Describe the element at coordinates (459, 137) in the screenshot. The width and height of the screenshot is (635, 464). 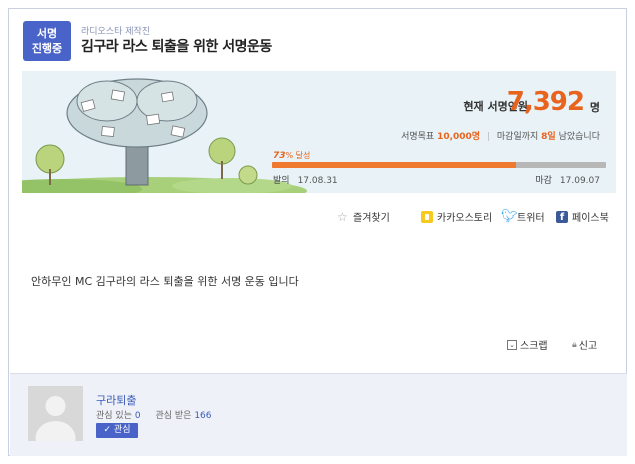
I see `goal-value: 10,000명` at that location.